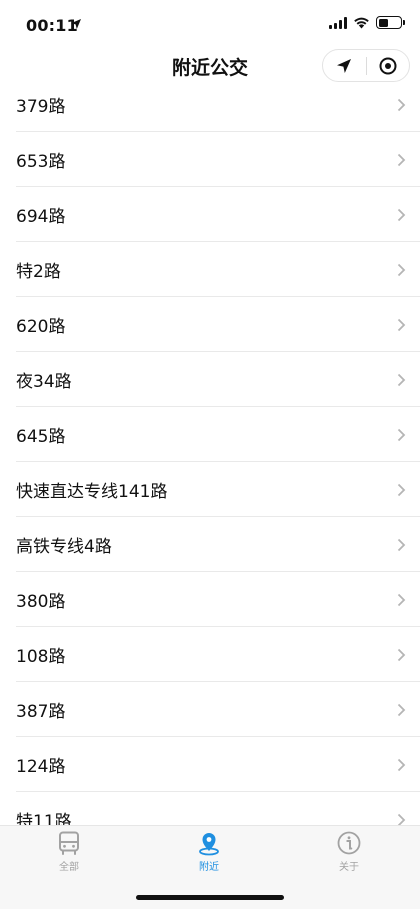  I want to click on route-item: 124路, so click(210, 764).